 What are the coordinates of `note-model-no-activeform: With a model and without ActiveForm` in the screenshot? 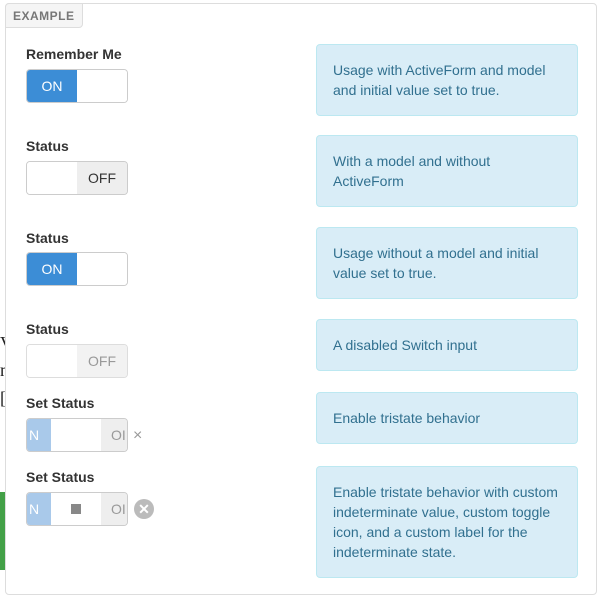 It's located at (447, 171).